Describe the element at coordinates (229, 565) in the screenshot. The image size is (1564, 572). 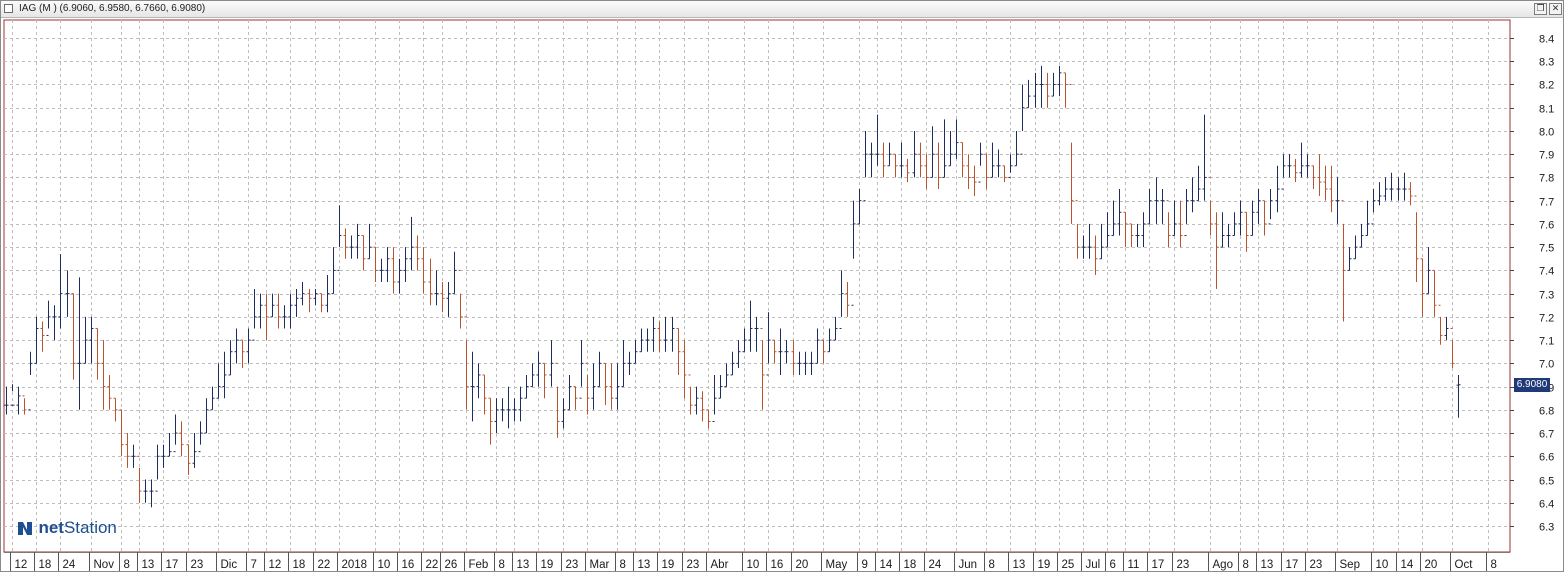
I see `x-tick-label: Dic` at that location.